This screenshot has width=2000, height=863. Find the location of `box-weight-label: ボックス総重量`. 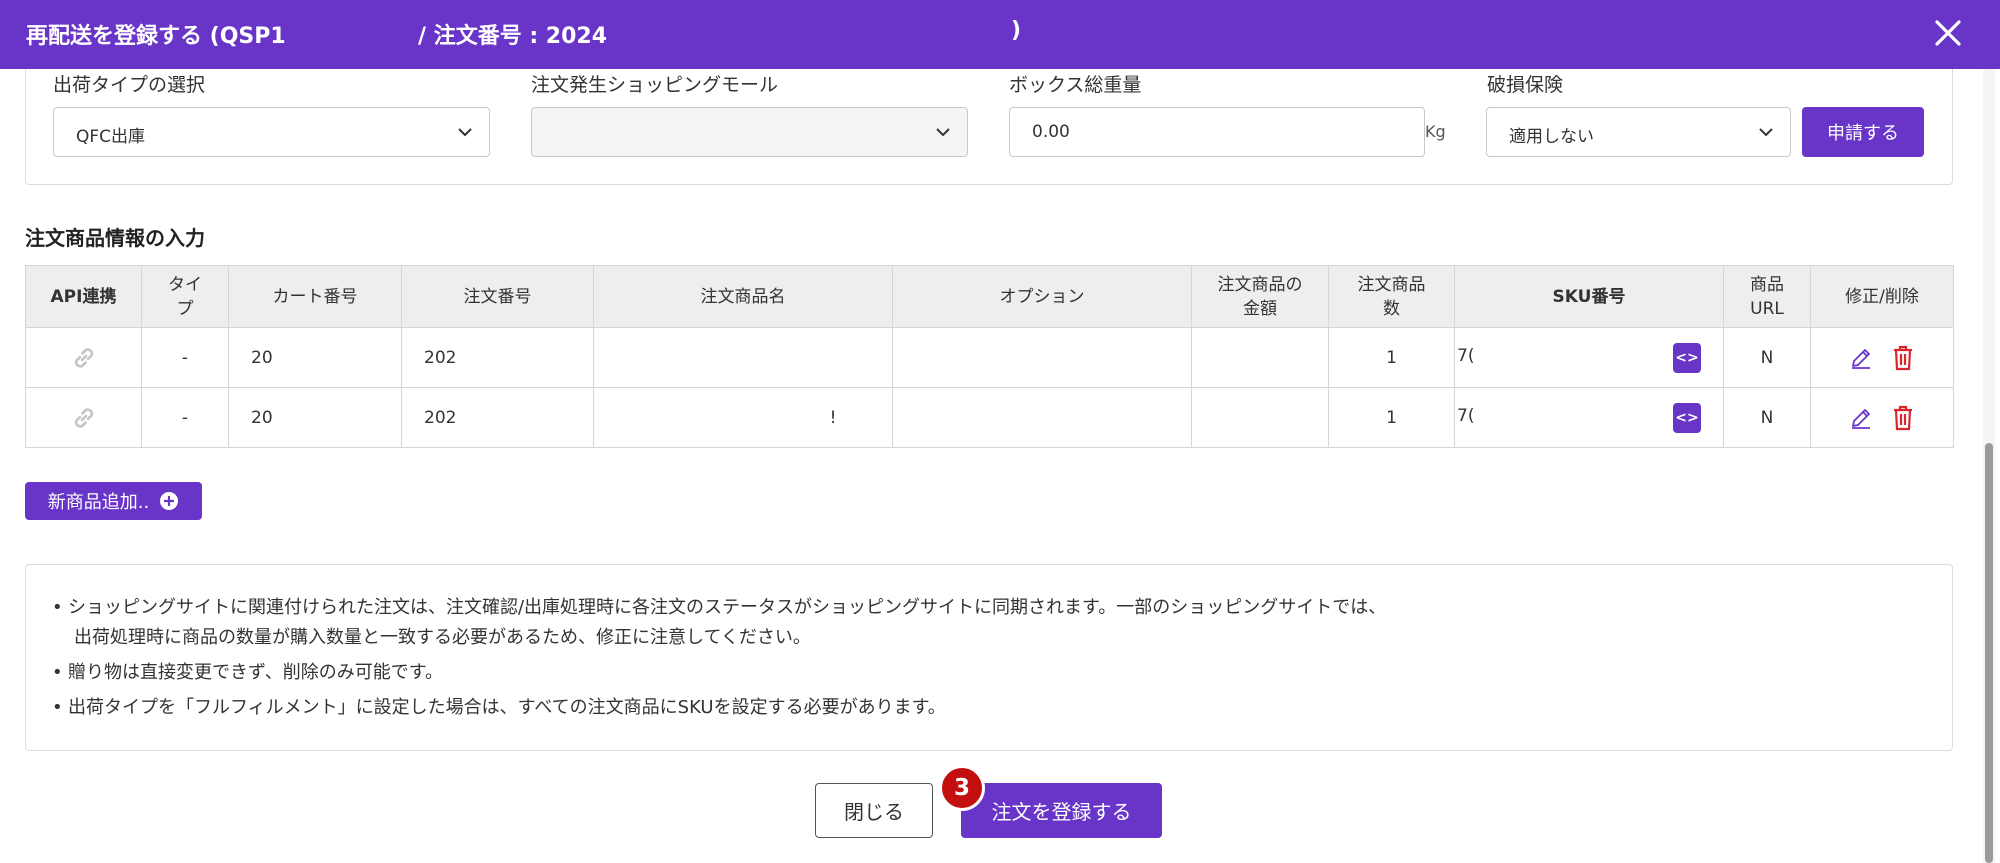

box-weight-label: ボックス総重量 is located at coordinates (1075, 85).